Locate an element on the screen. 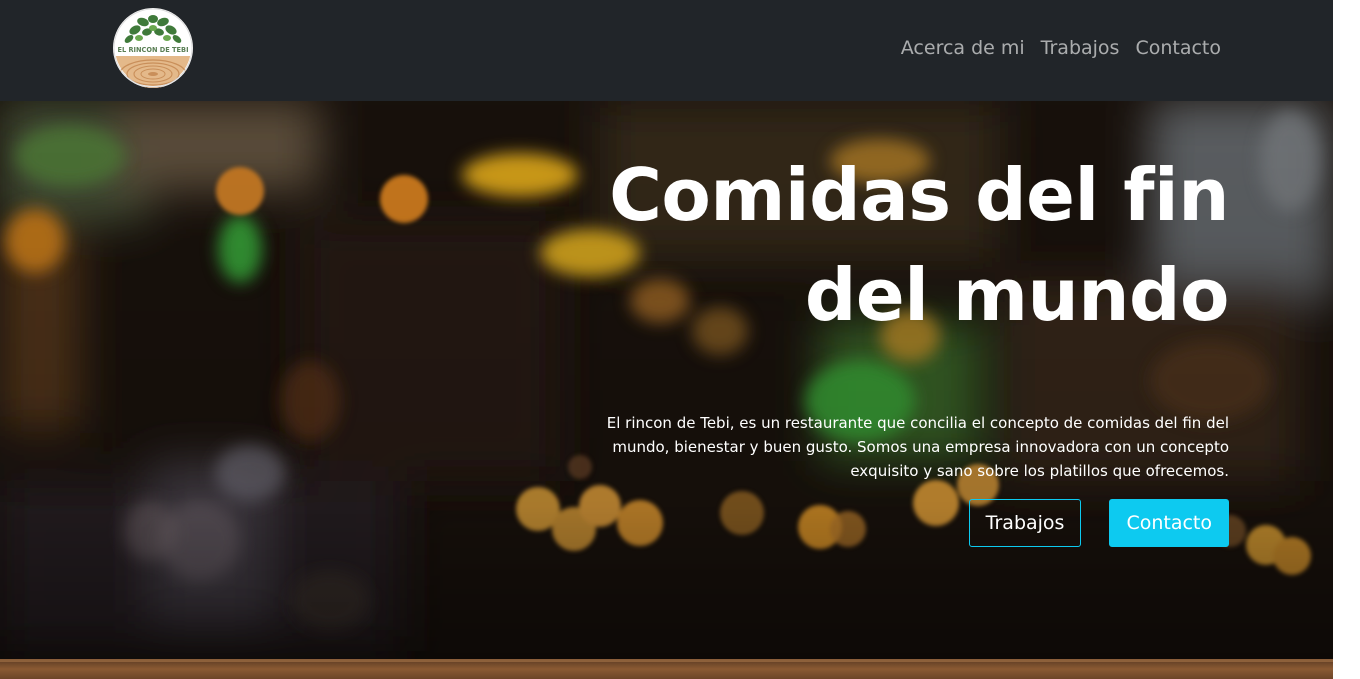  nav-links: Acerca de mi Trabajos Contacto is located at coordinates (1061, 48).